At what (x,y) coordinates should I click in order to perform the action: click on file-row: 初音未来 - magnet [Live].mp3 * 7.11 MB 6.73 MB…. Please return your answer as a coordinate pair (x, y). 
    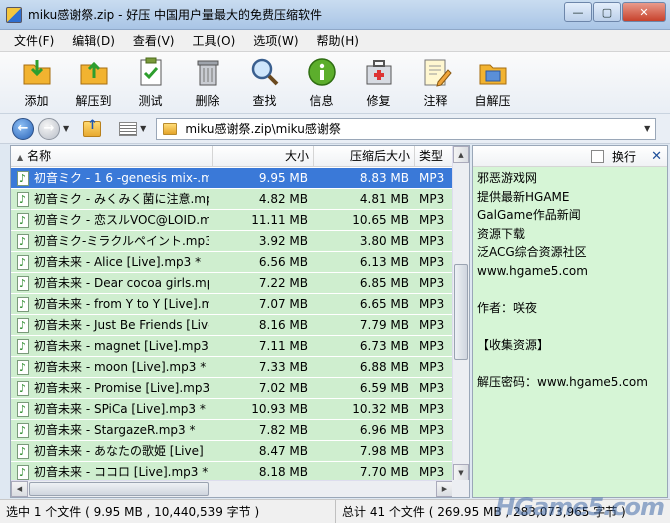
    Looking at the image, I should click on (232, 346).